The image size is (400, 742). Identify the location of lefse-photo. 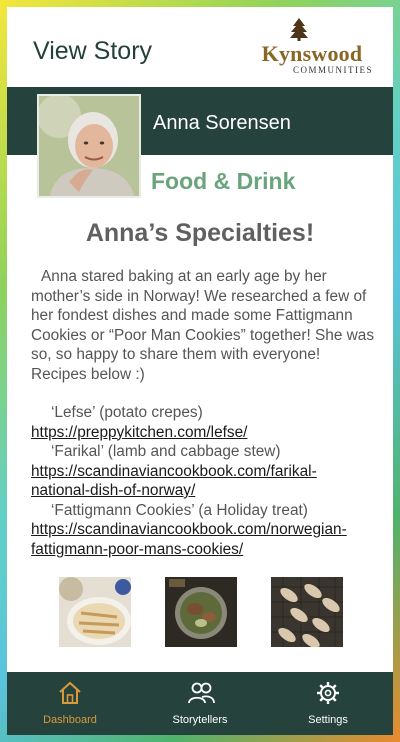
(95, 612).